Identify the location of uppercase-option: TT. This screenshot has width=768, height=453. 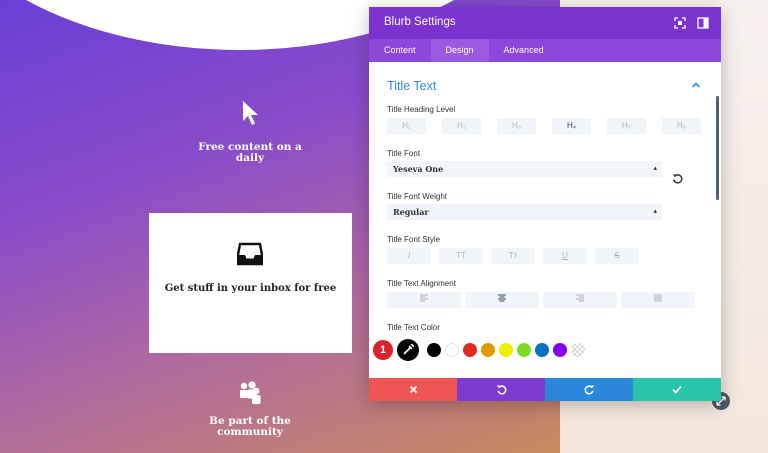
(461, 256).